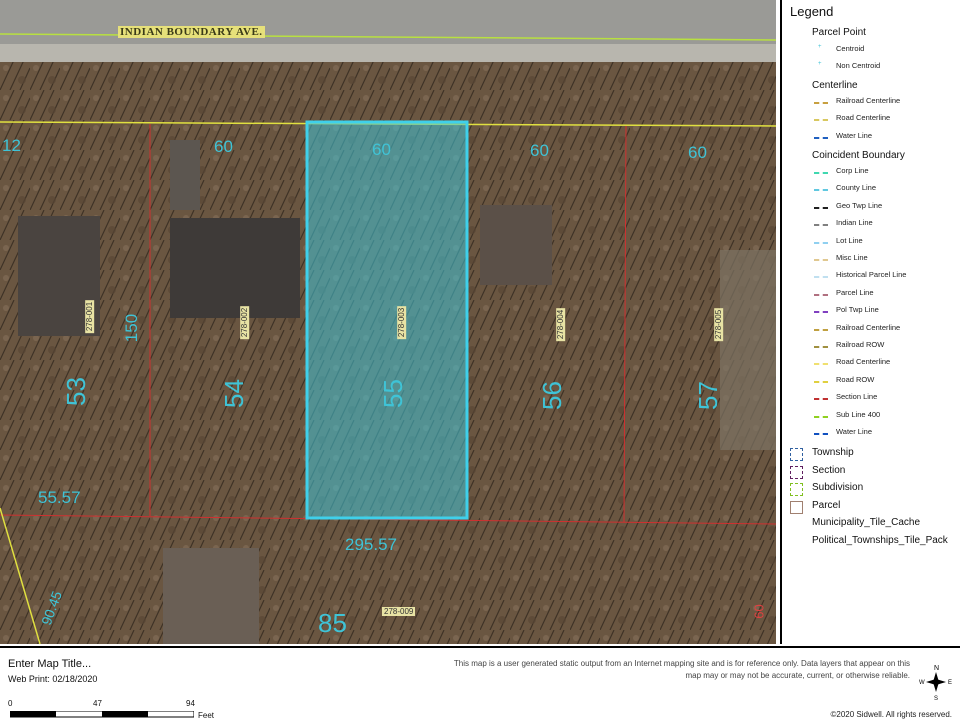 The height and width of the screenshot is (722, 960). I want to click on legend-item: Indian Line, so click(854, 223).